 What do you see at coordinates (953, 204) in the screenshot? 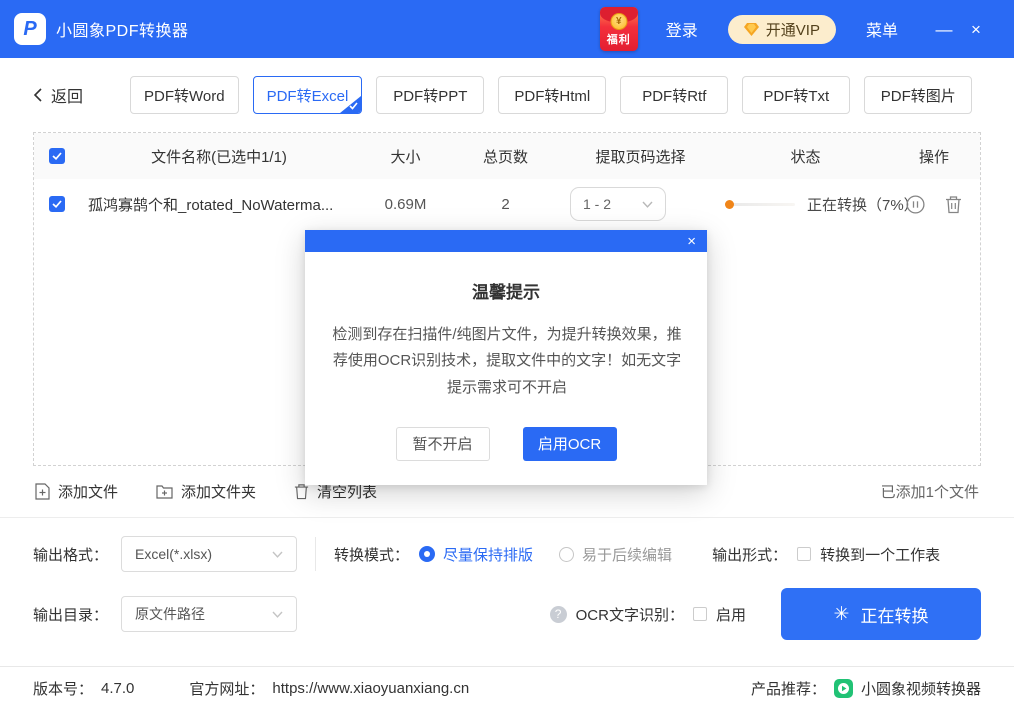
I see `delete-icon` at bounding box center [953, 204].